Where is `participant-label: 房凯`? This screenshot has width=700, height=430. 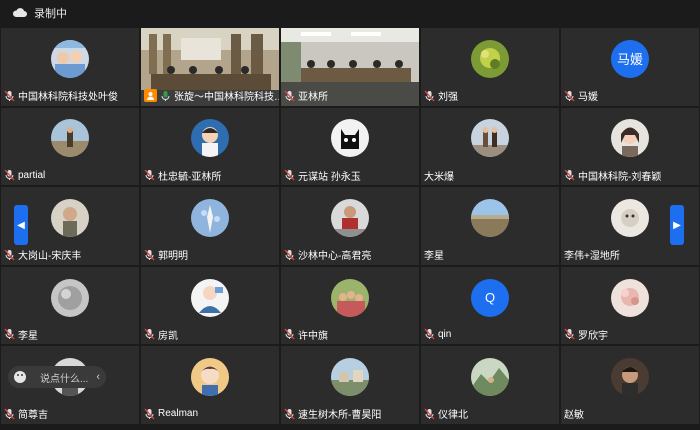 participant-label: 房凯 is located at coordinates (161, 334).